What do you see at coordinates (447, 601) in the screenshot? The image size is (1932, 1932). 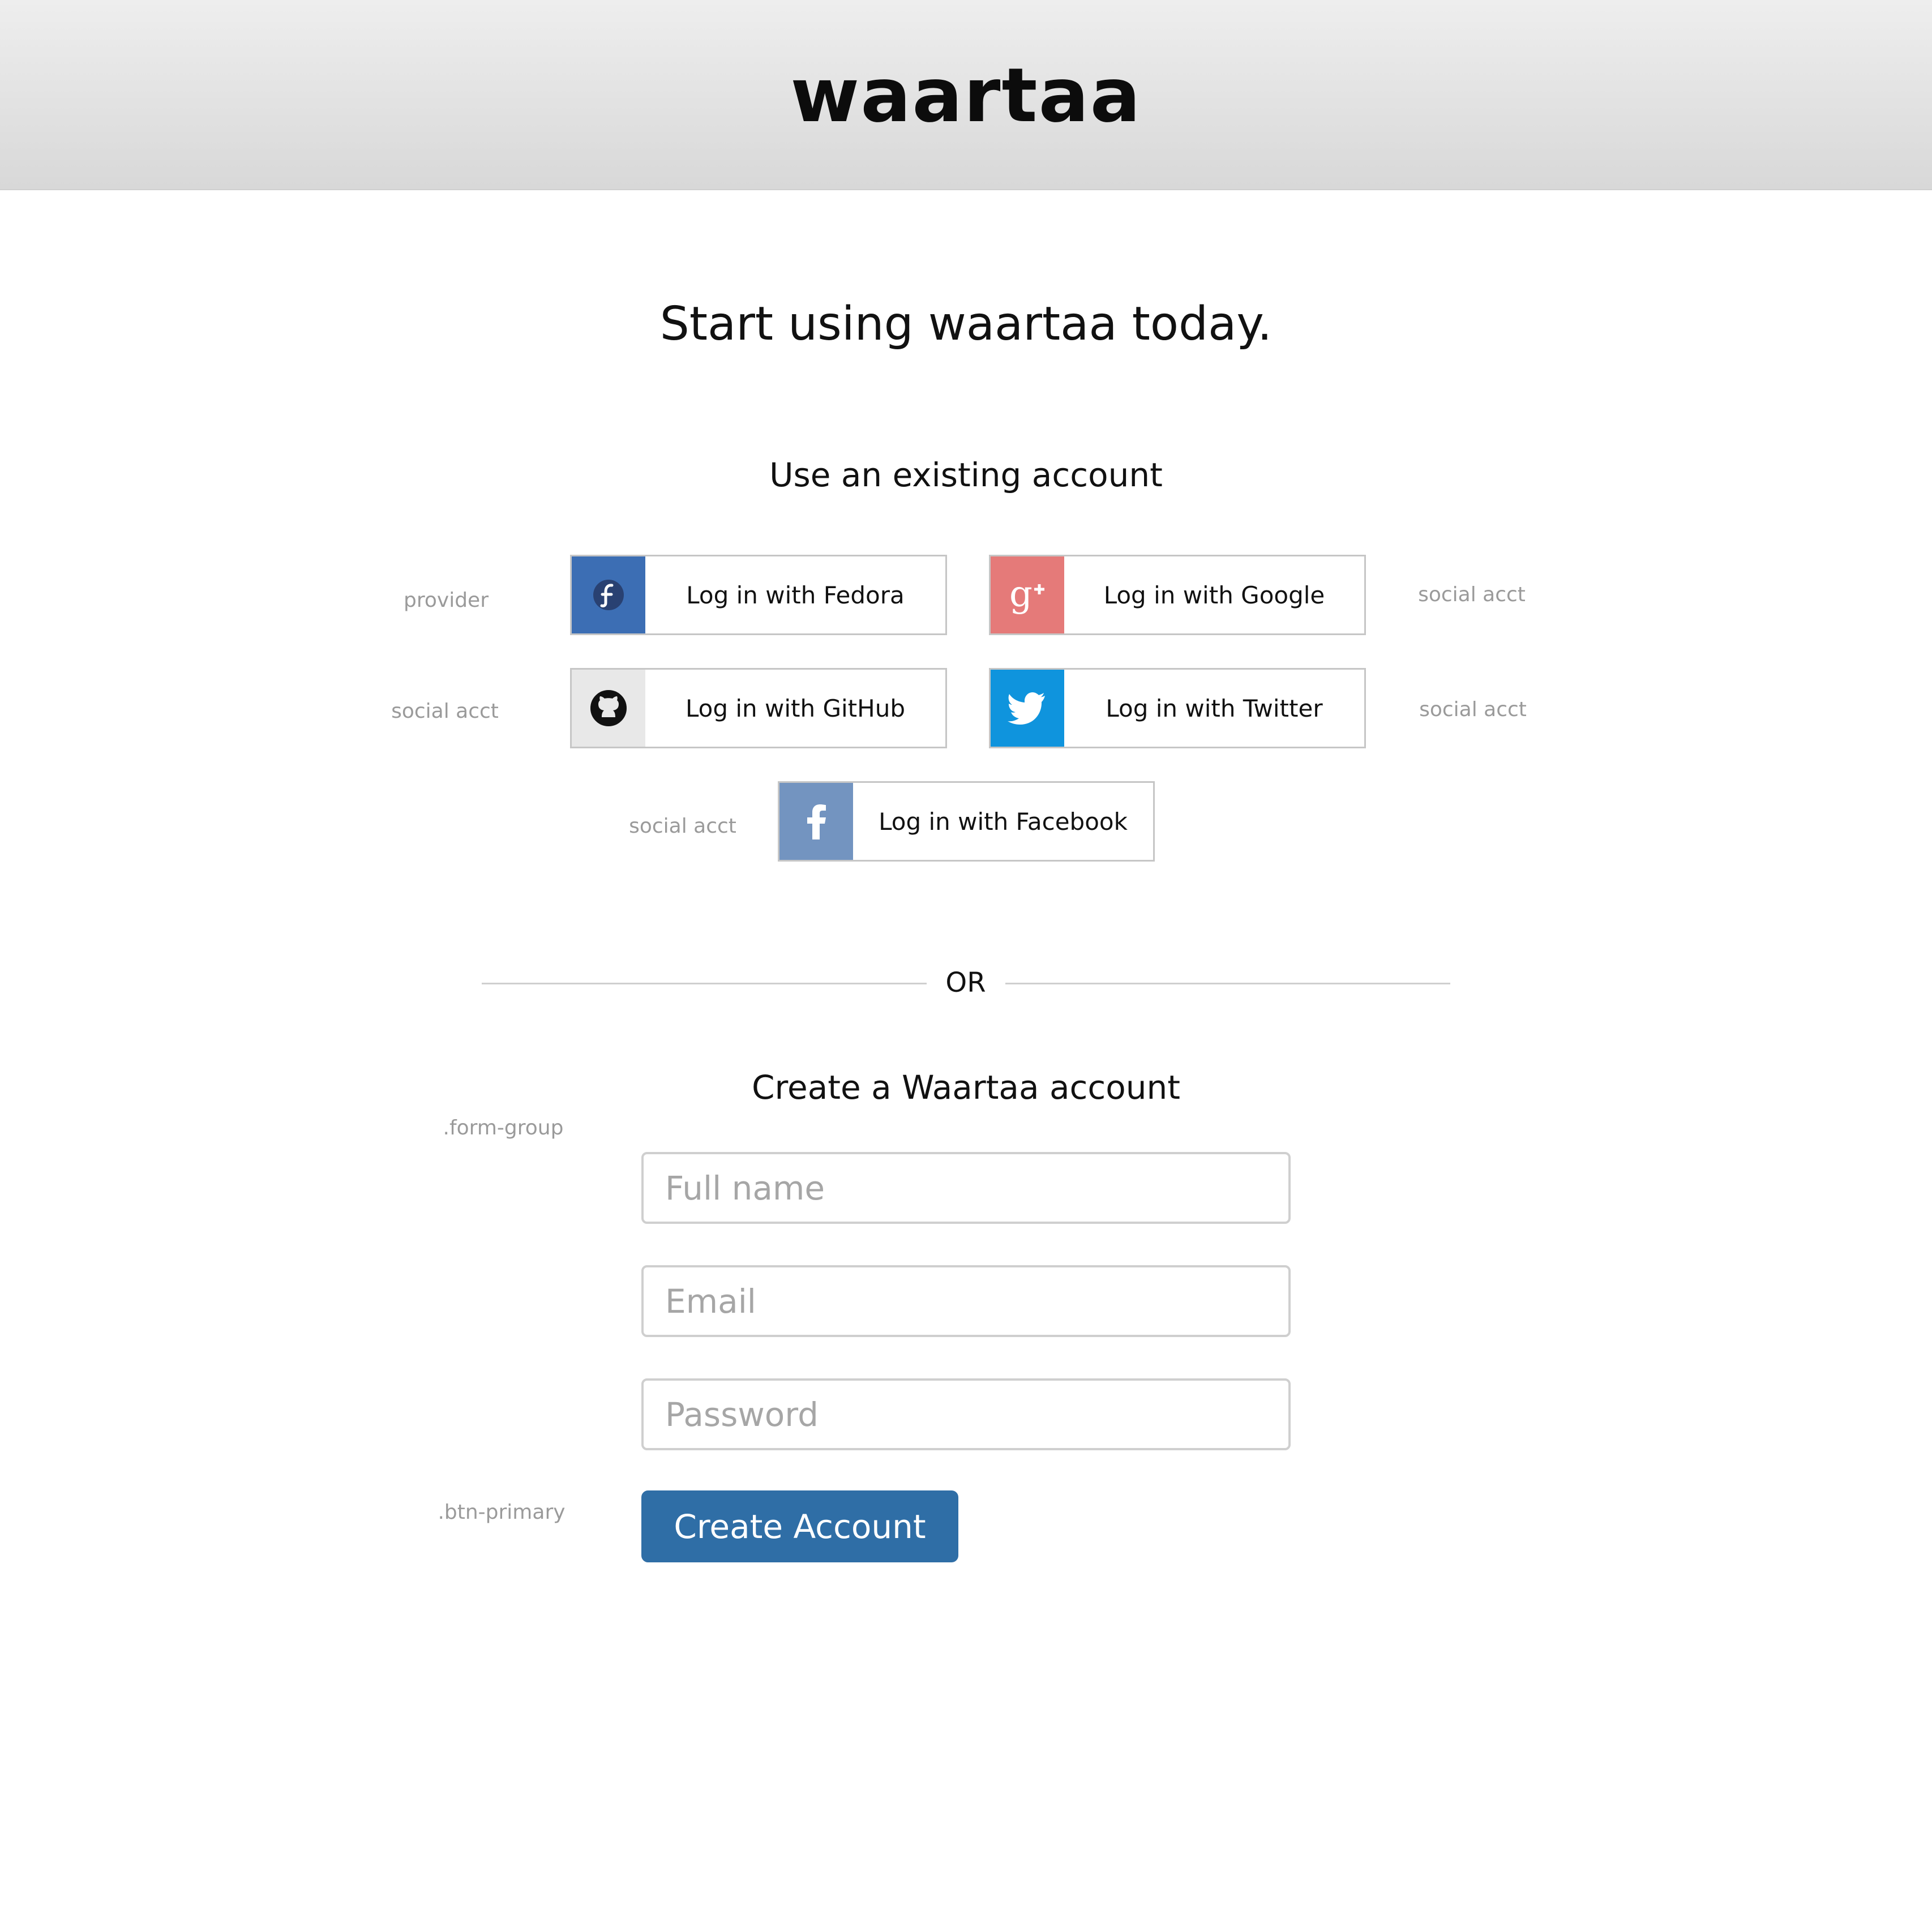 I see `annotation-provider: provider` at bounding box center [447, 601].